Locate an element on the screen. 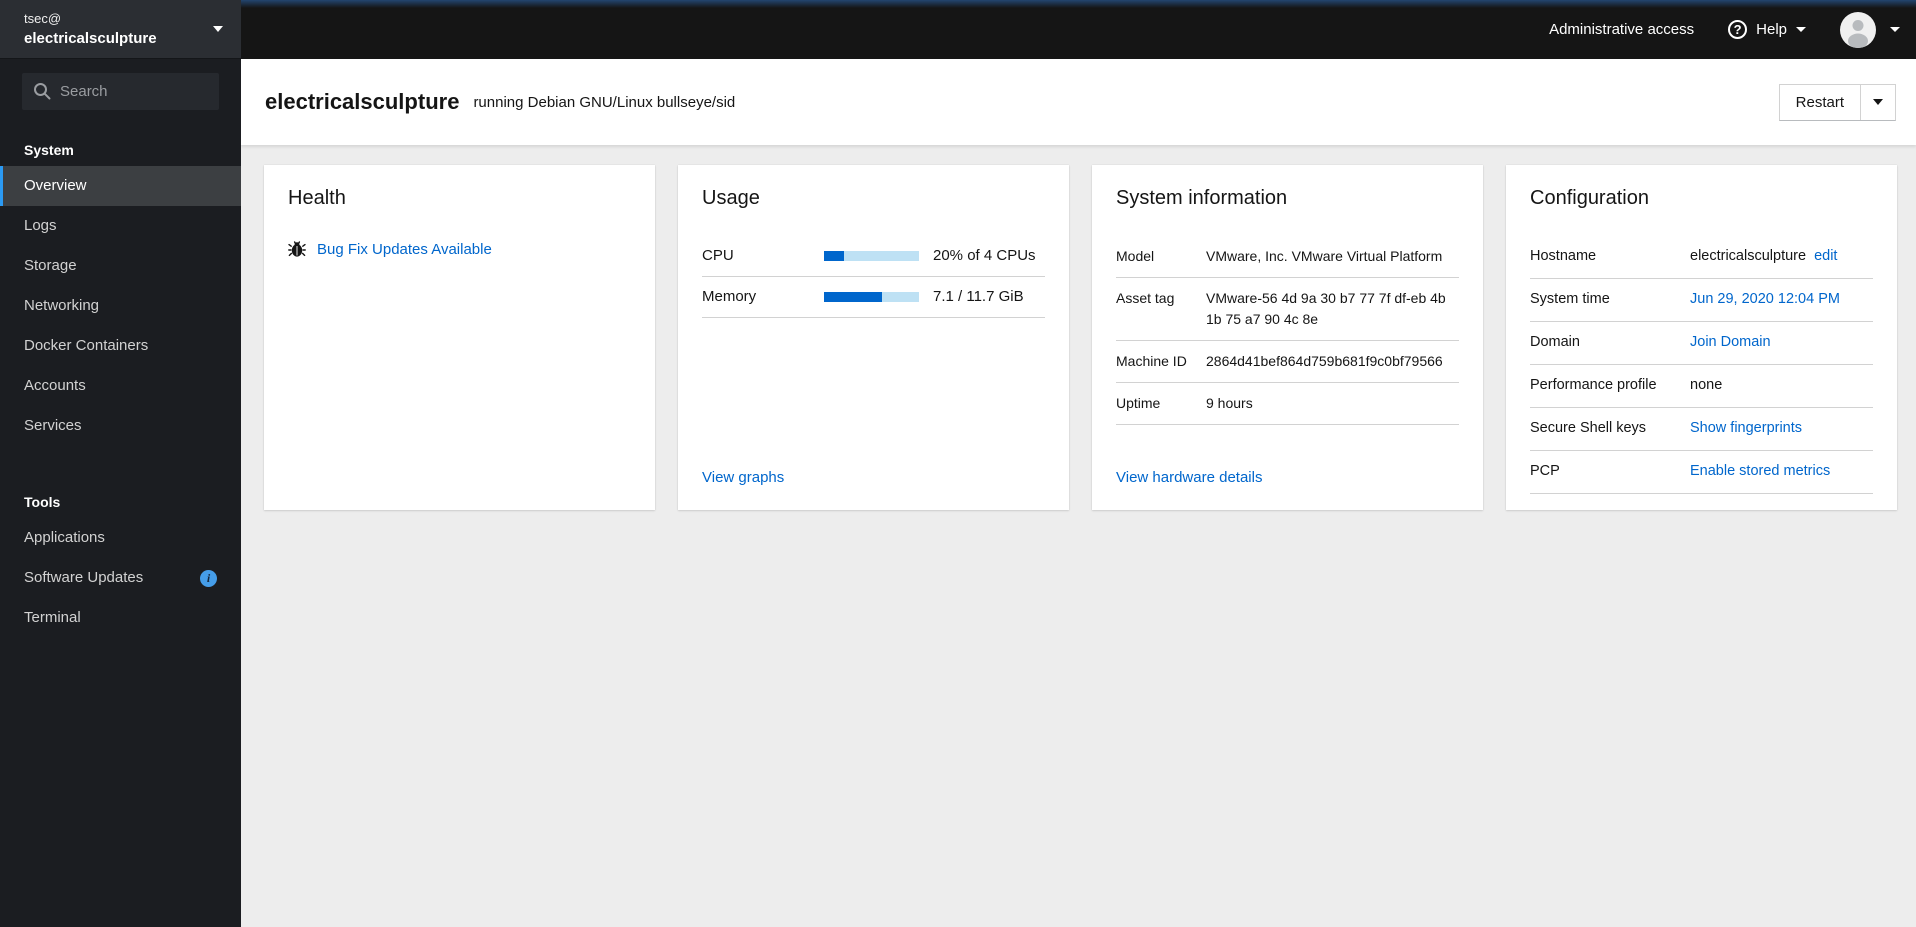  restart-split-button: Restart is located at coordinates (1837, 102).